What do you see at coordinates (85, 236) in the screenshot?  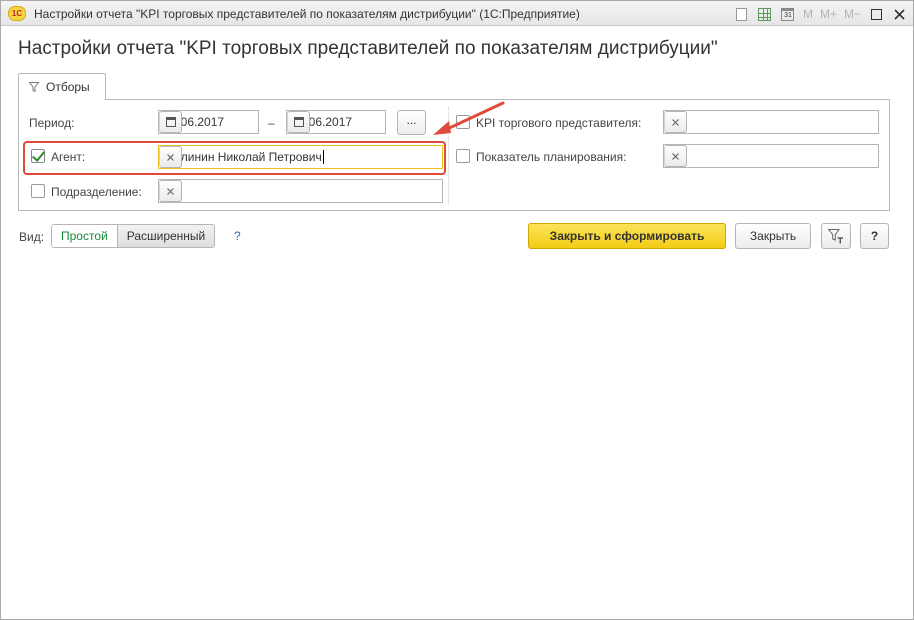 I see `view-simple-button: Простой` at bounding box center [85, 236].